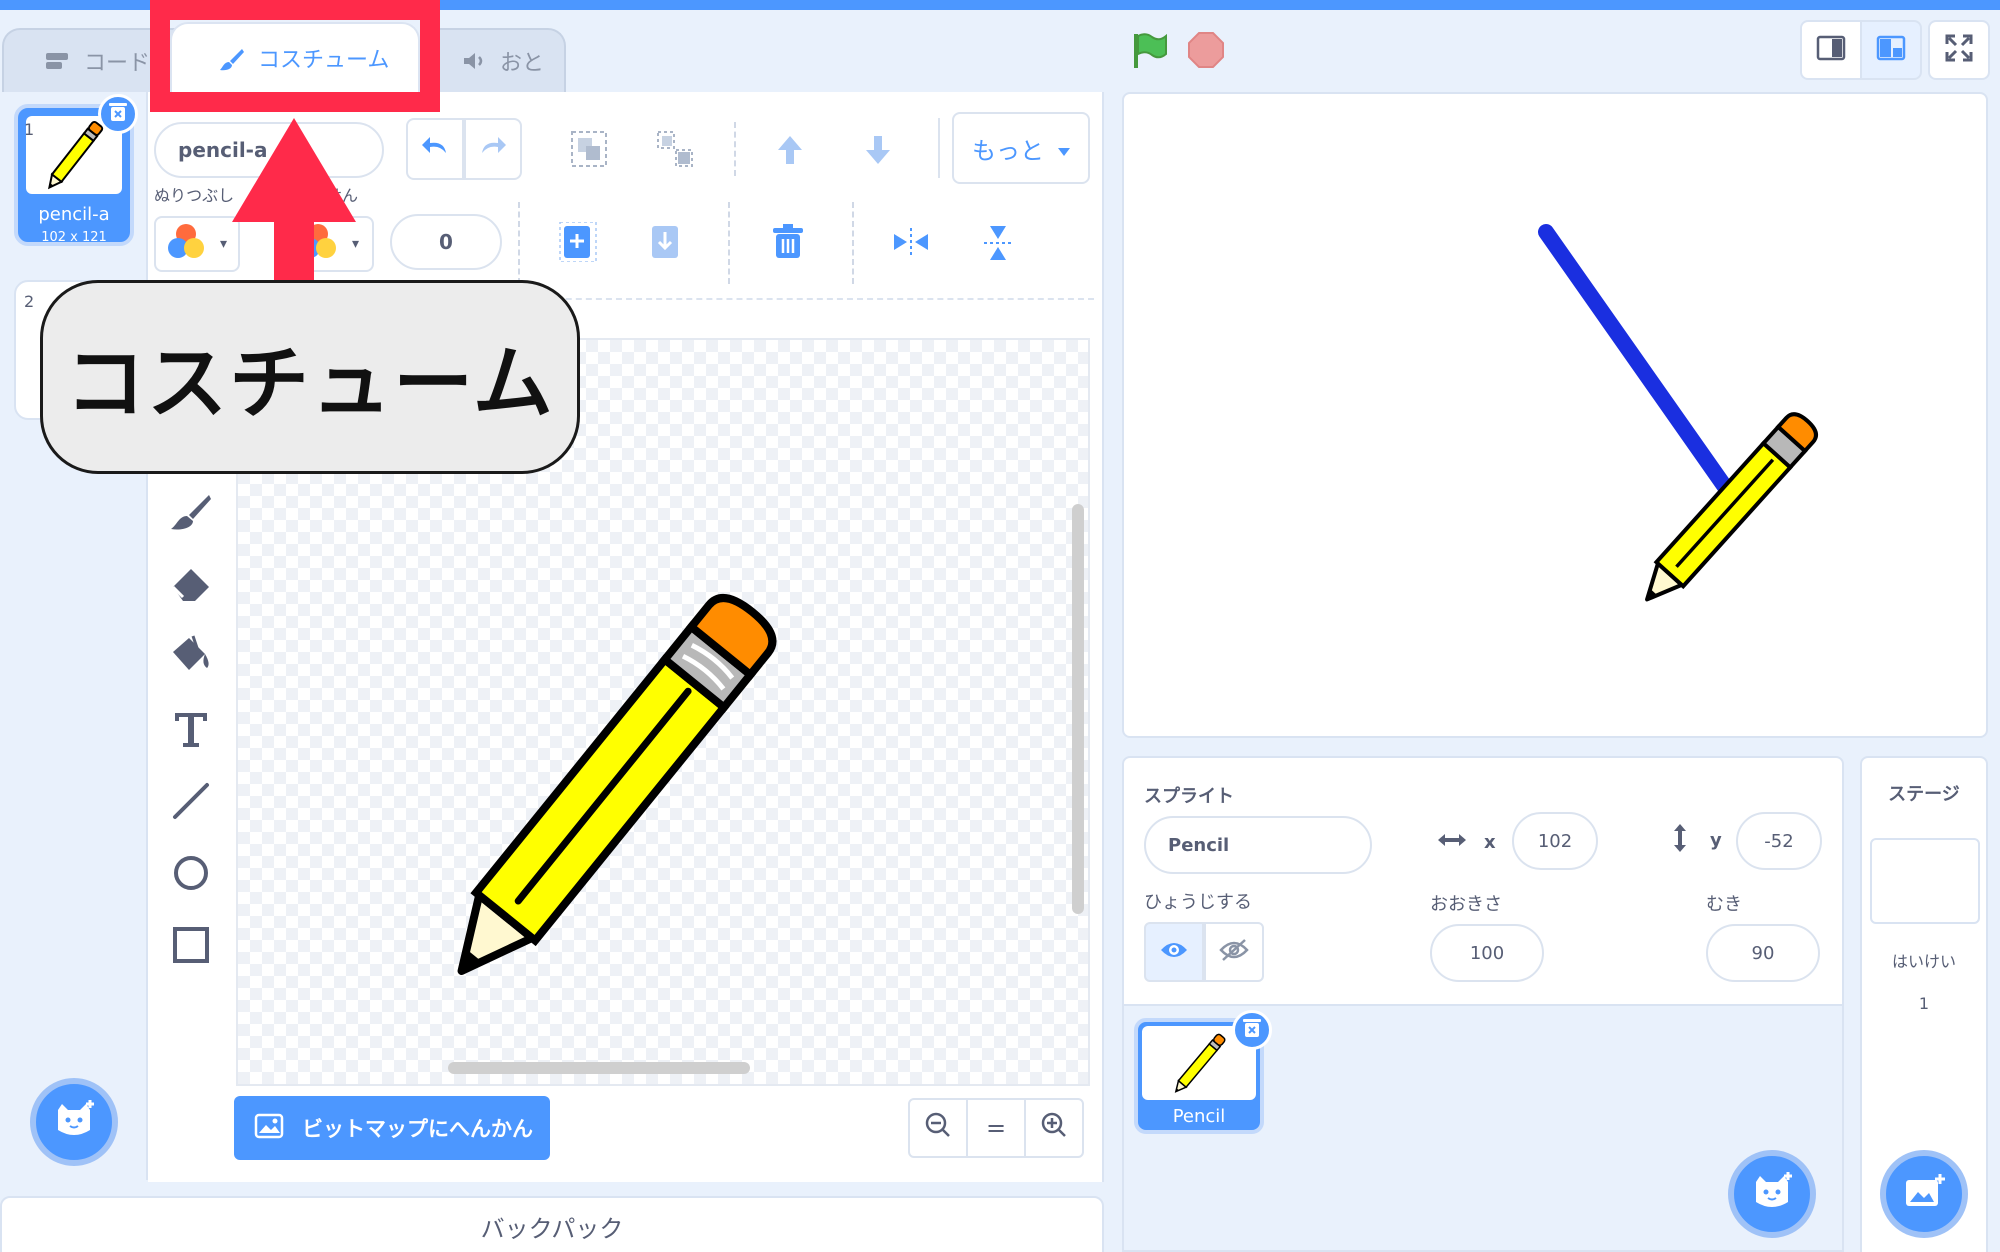  I want to click on copy-icon, so click(578, 243).